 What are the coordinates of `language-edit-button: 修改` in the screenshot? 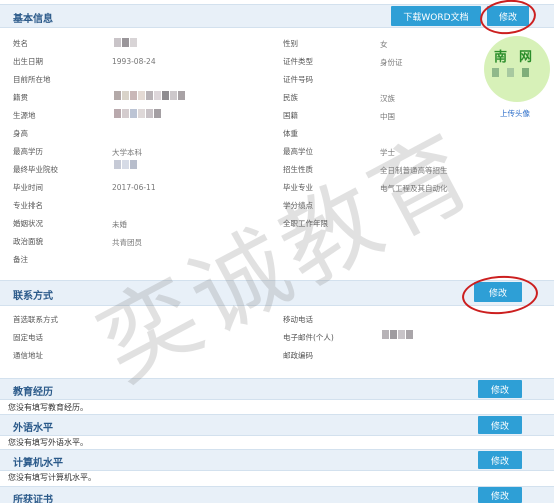 It's located at (500, 425).